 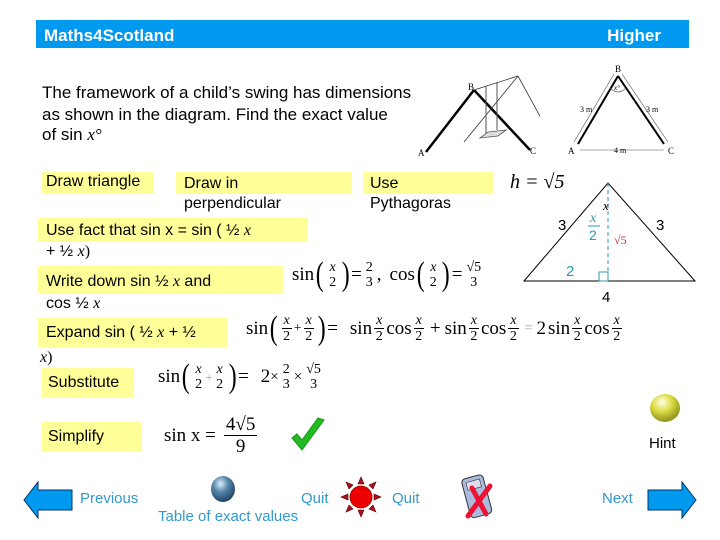 What do you see at coordinates (618, 69) in the screenshot?
I see `label-b: B` at bounding box center [618, 69].